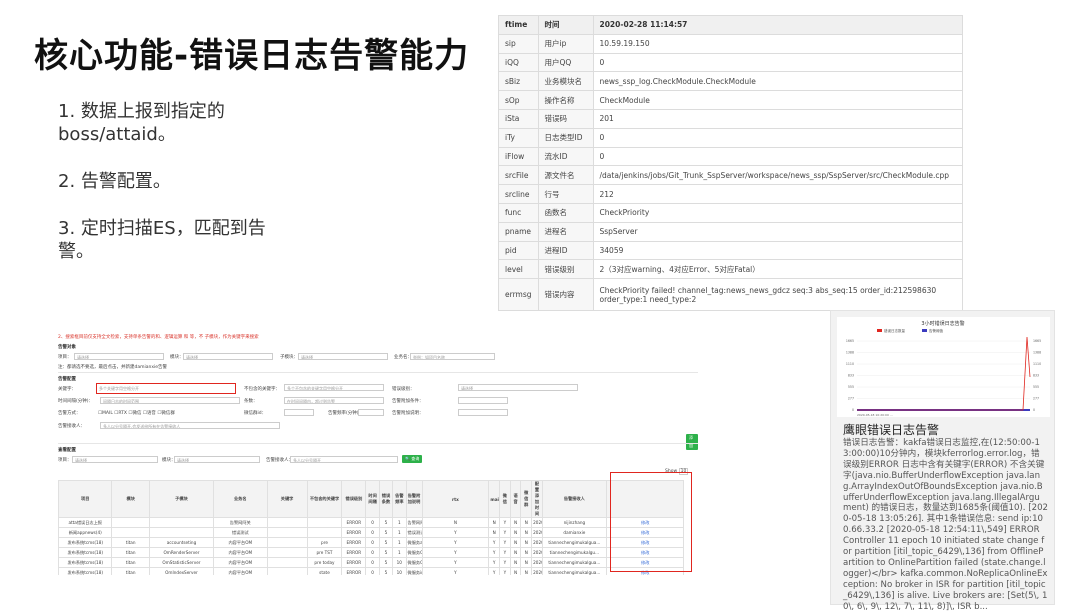  Describe the element at coordinates (177, 357) in the screenshot. I see `module-label: 模块：` at that location.